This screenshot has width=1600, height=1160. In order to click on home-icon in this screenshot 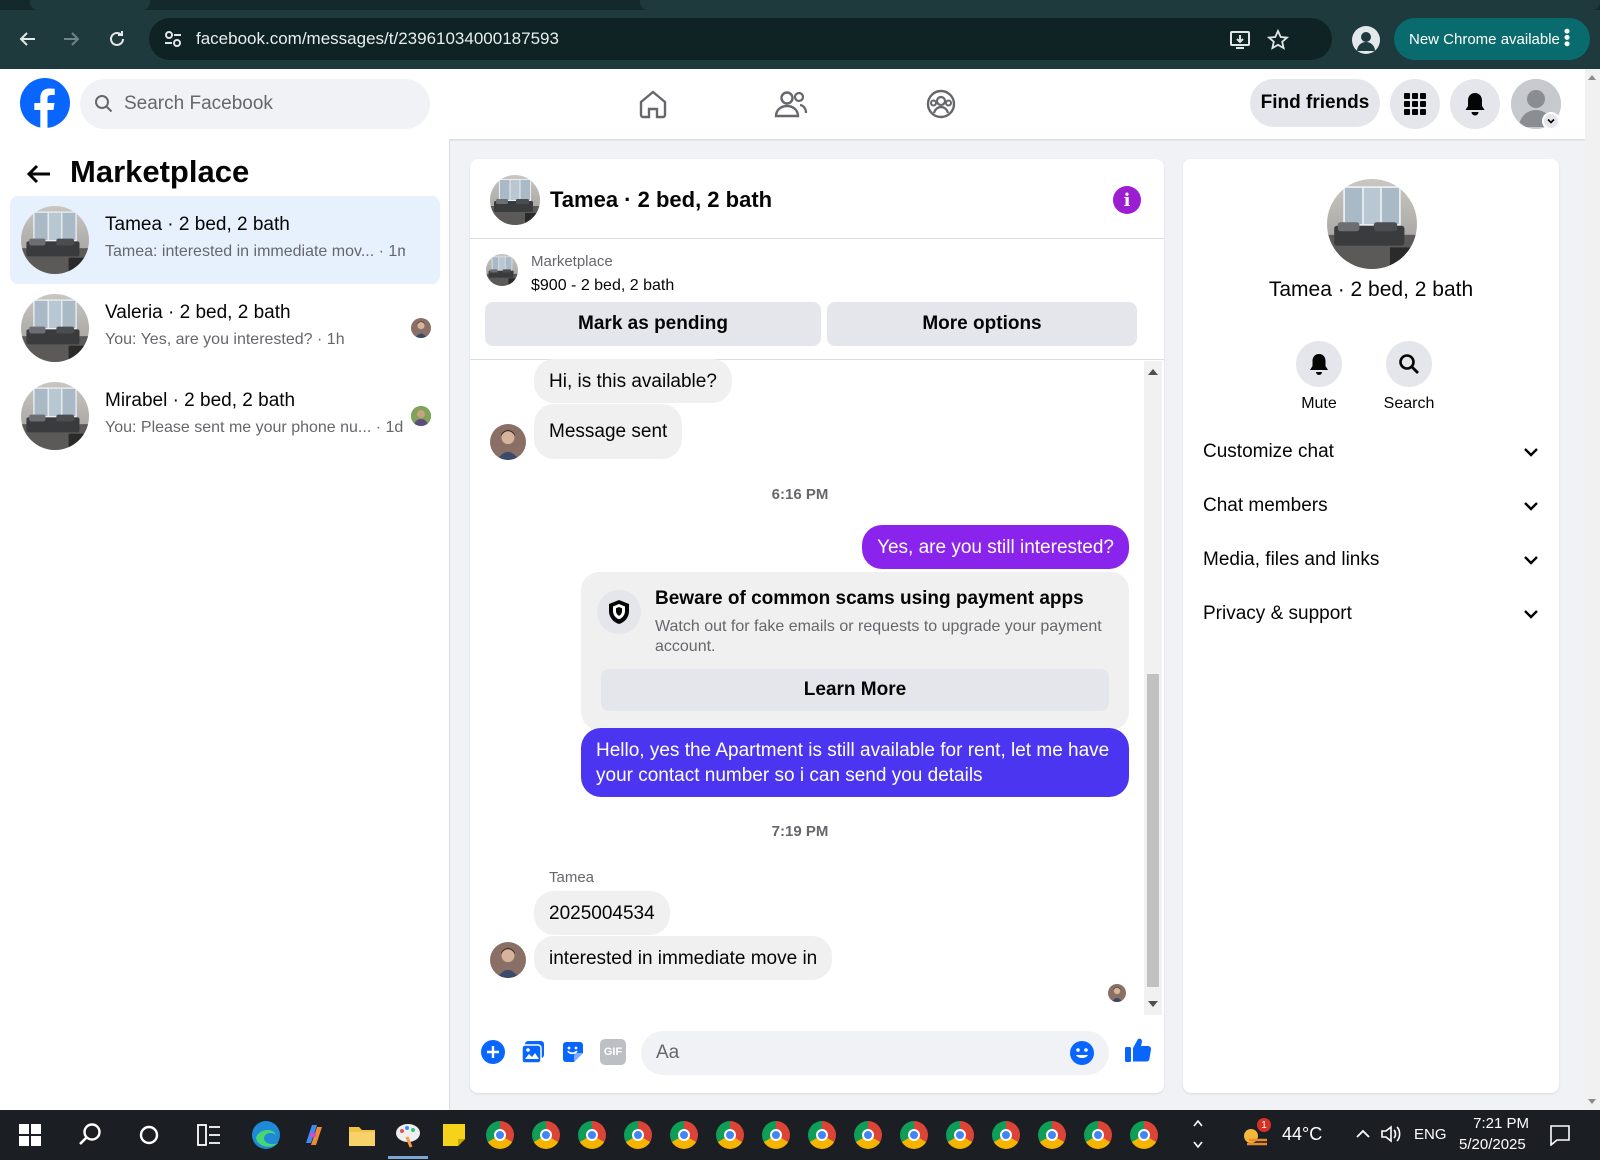, I will do `click(653, 104)`.